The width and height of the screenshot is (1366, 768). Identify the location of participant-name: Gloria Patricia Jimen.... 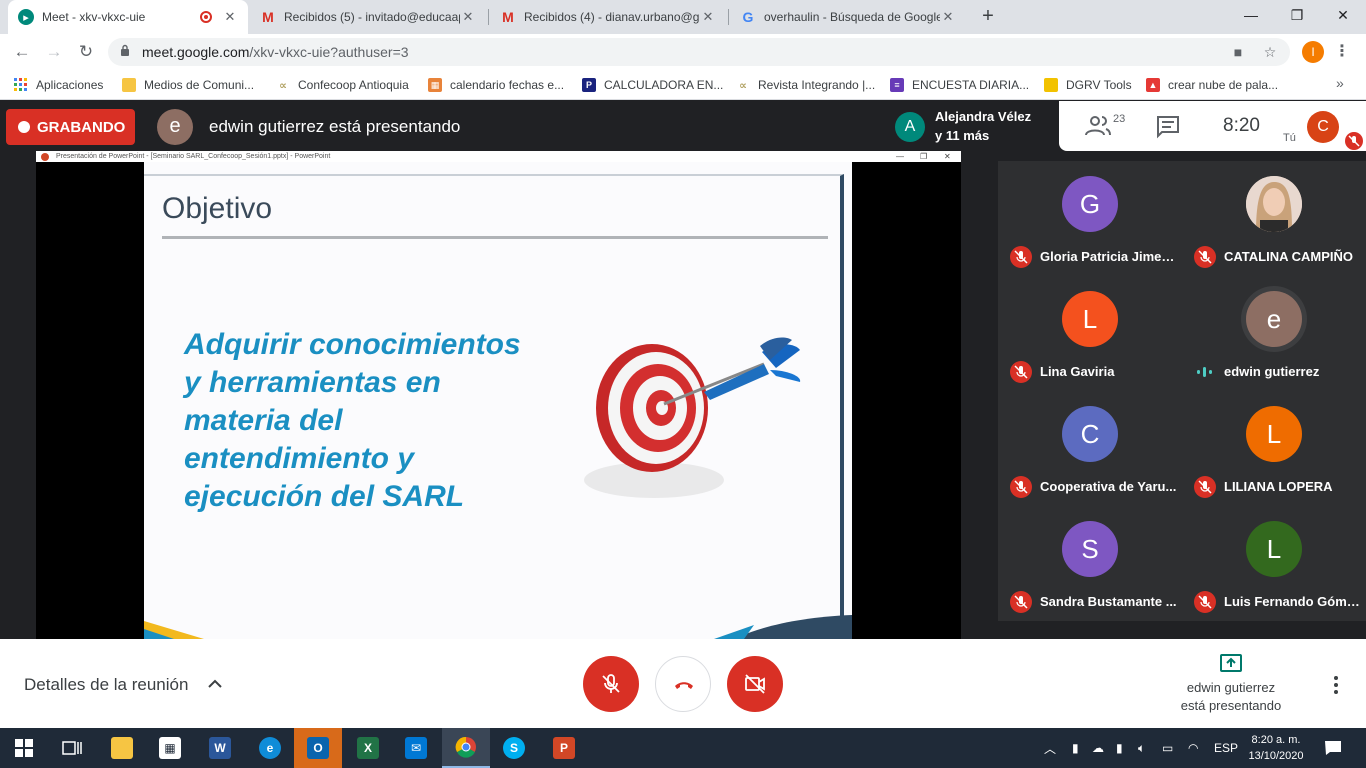
(1109, 256).